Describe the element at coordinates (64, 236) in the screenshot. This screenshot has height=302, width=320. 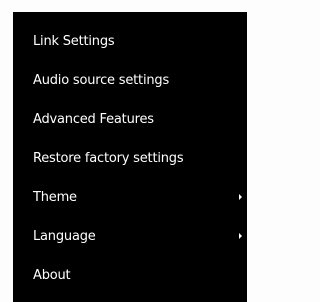
I see `menu-item-label: Language` at that location.